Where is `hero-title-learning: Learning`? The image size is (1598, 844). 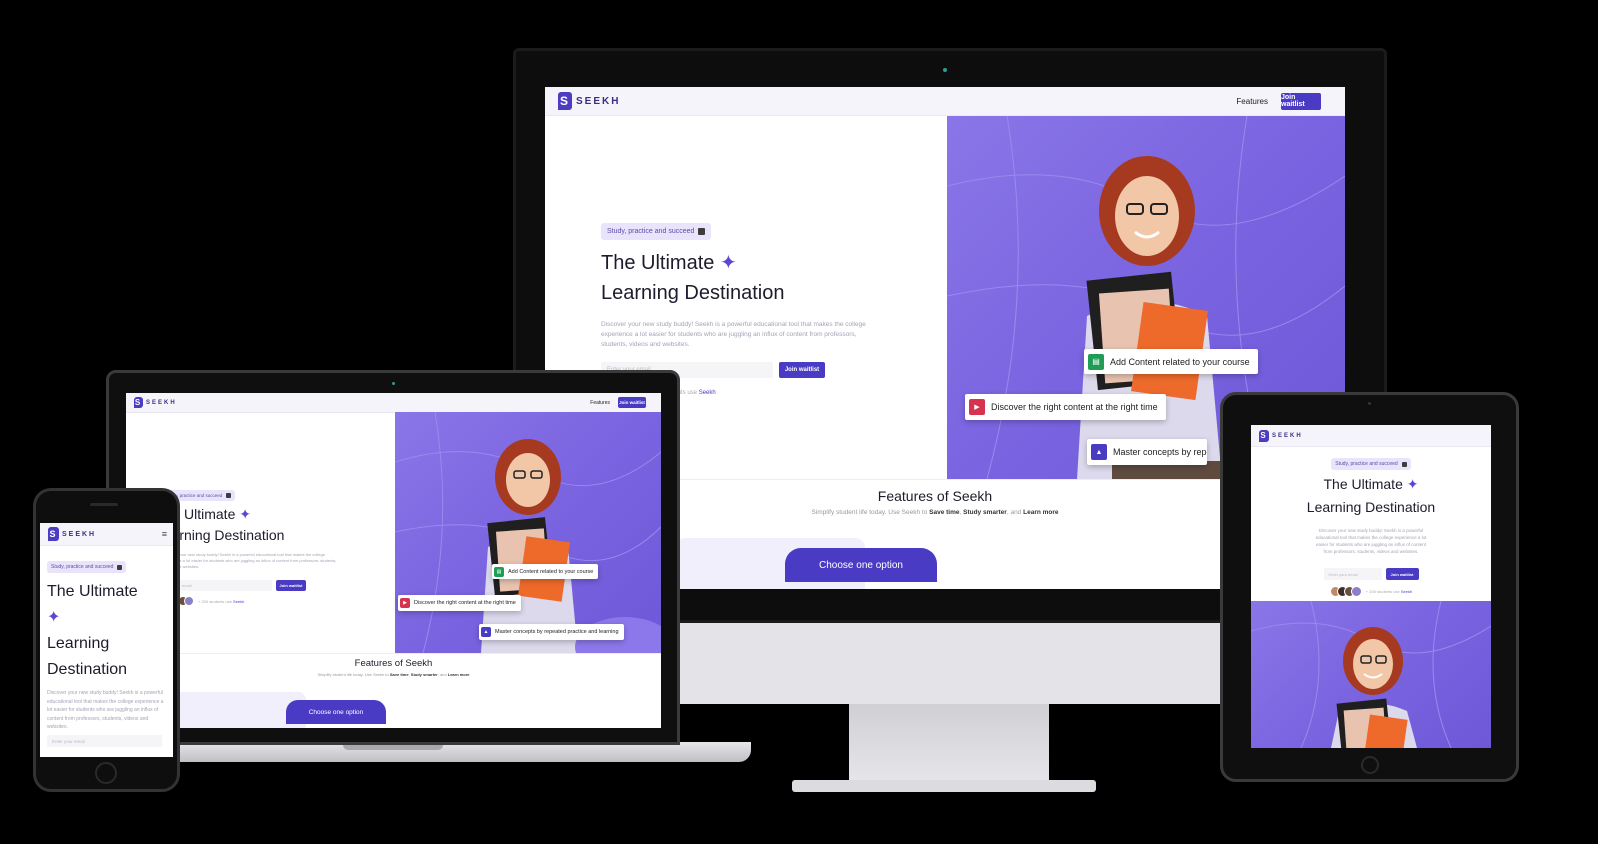
hero-title-learning: Learning is located at coordinates (78, 643).